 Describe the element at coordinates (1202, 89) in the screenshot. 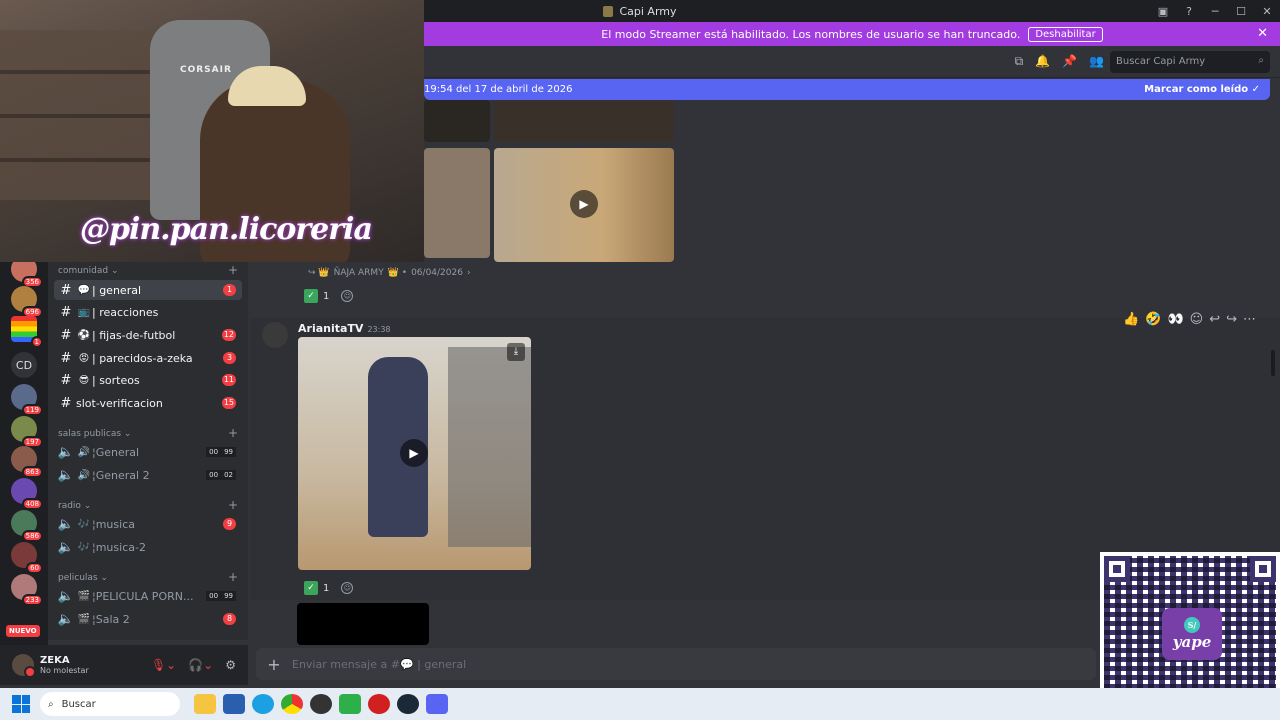

I see `mark-as-read-button: Marcar como leído ✓` at that location.